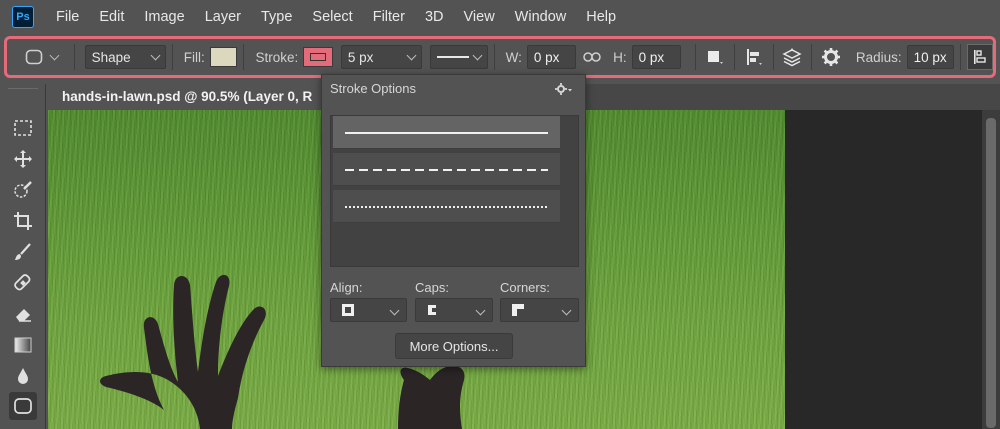  I want to click on link-dimensions-button, so click(592, 57).